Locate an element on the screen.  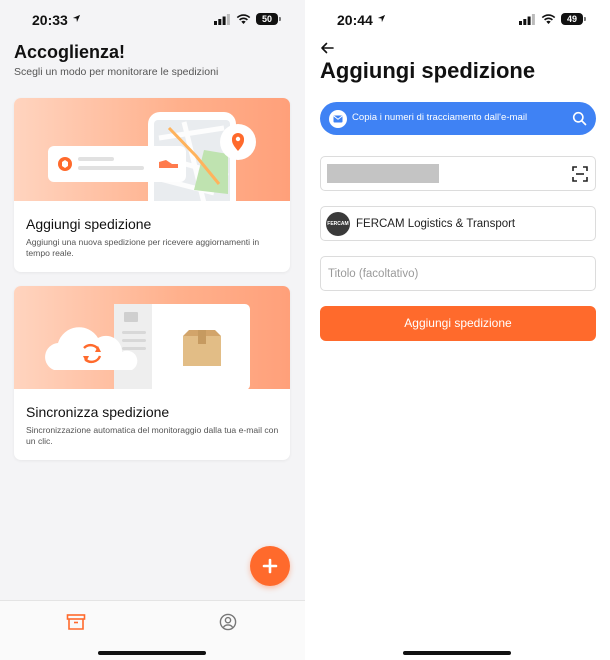
add-shipment-illustration is located at coordinates (152, 155).